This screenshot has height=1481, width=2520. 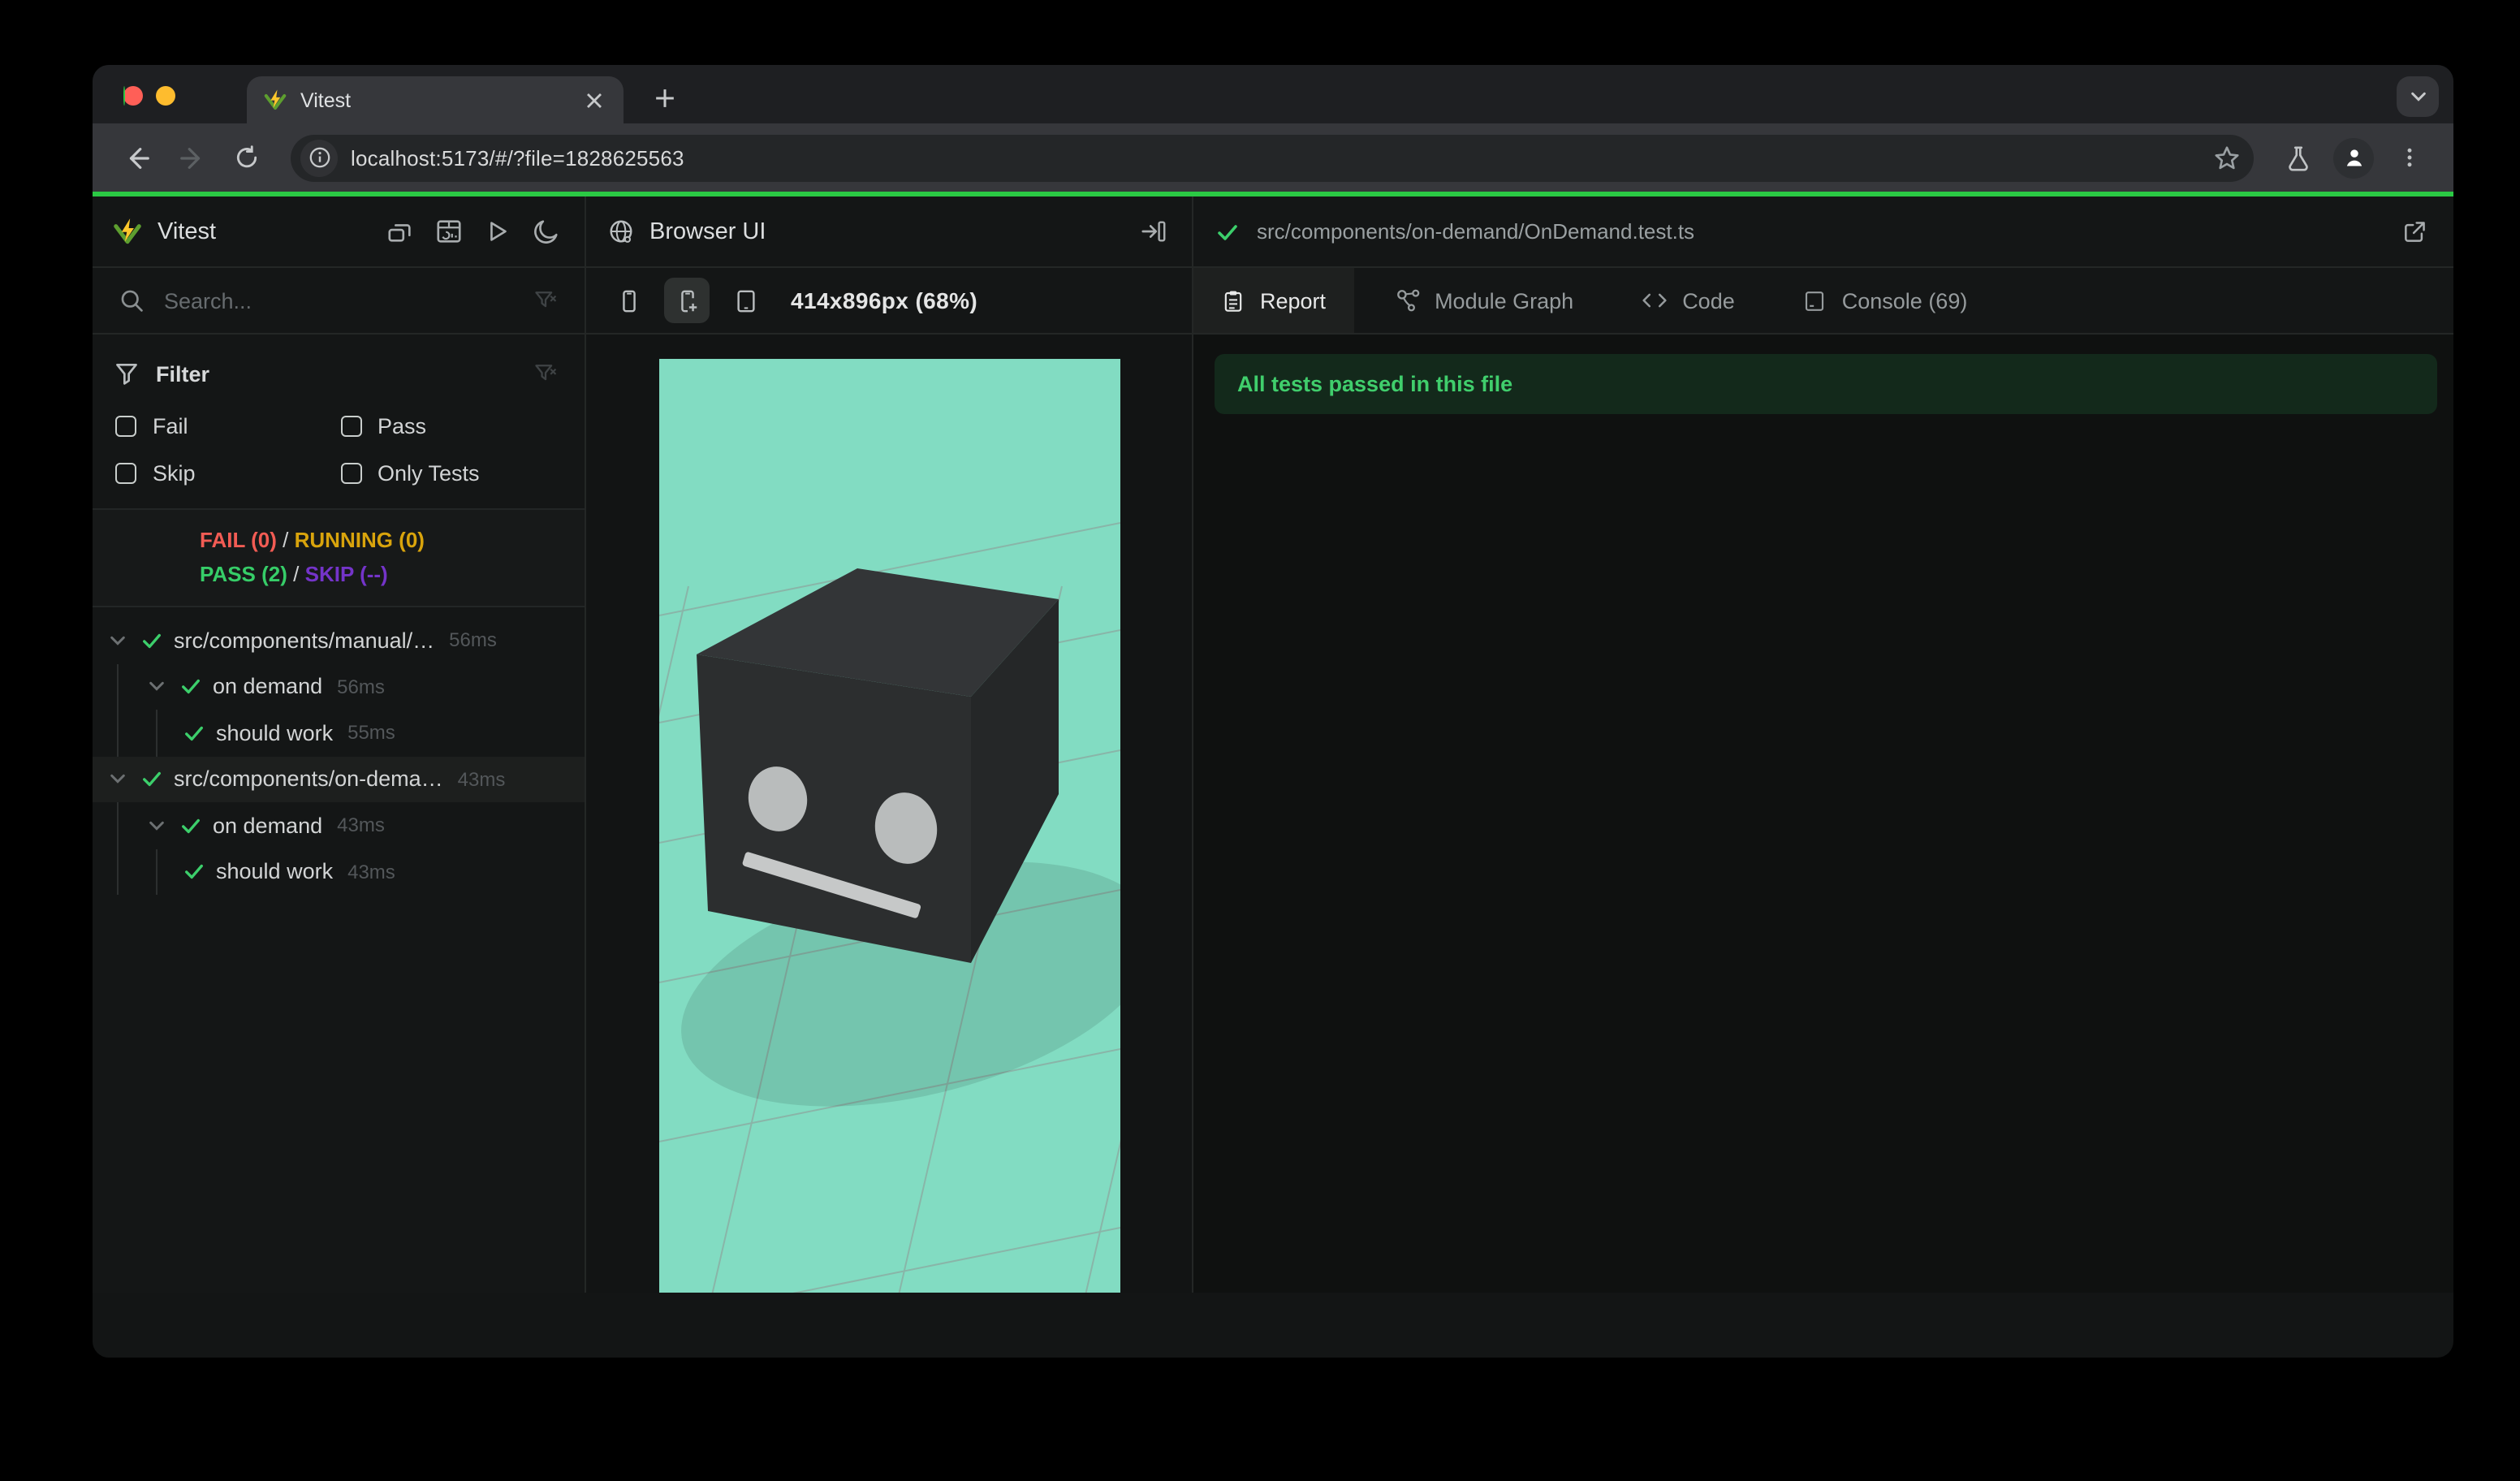 I want to click on tree-file-row: src/components/manual/… 56ms, so click(x=339, y=640).